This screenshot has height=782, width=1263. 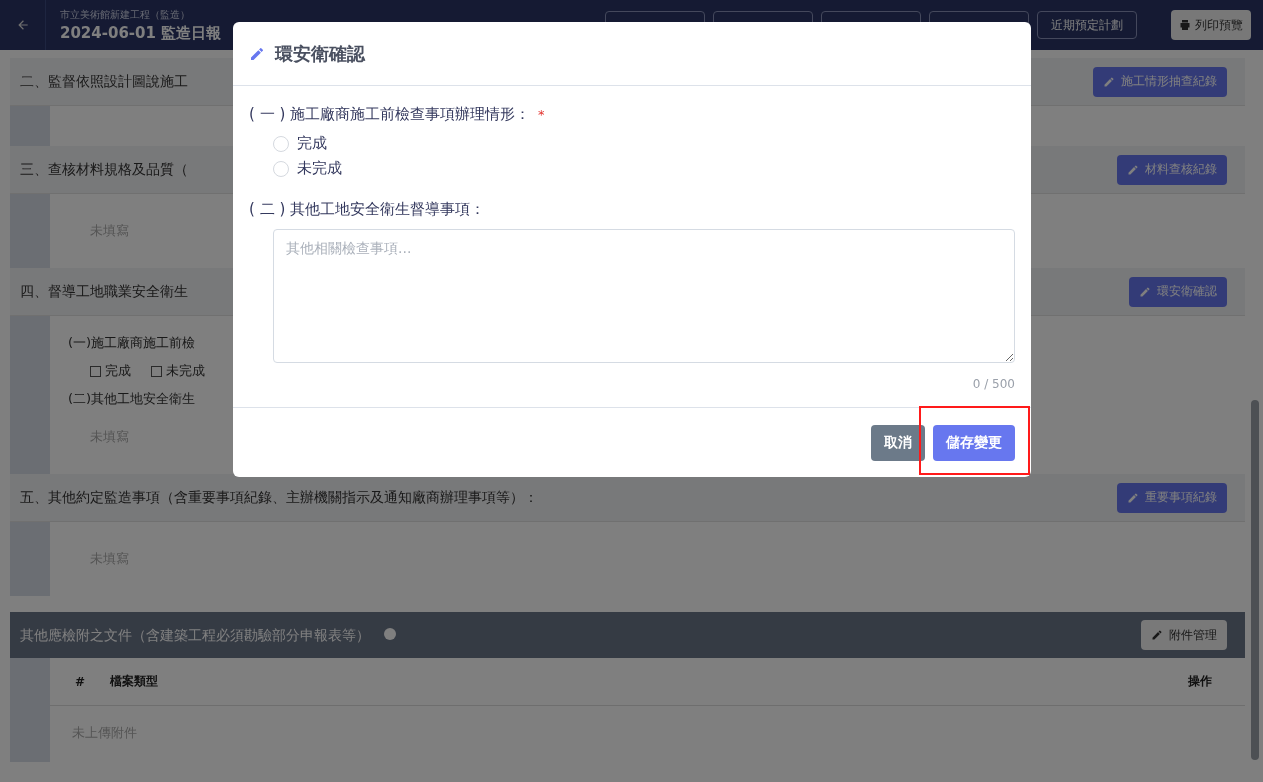 What do you see at coordinates (1172, 169) in the screenshot?
I see `record-button: 材料查核紀錄` at bounding box center [1172, 169].